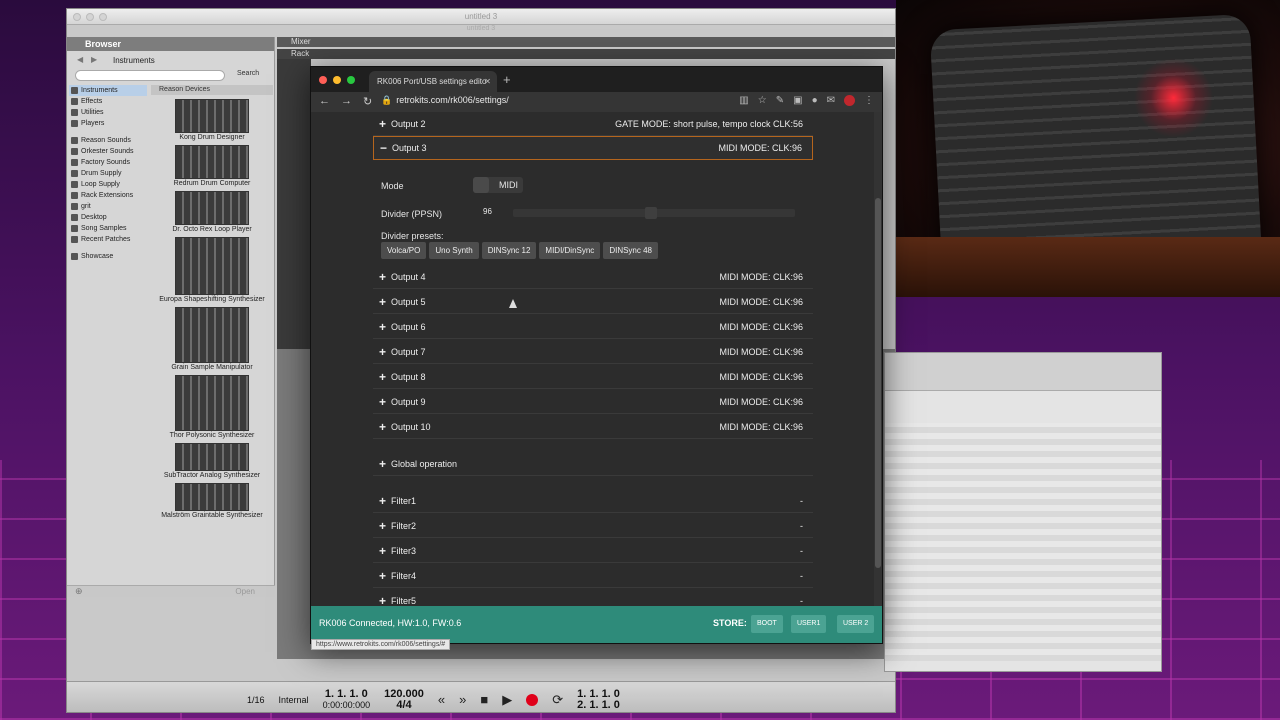  I want to click on accordion-output: + Output 7 MIDI MODE: CLK:96, so click(593, 352).